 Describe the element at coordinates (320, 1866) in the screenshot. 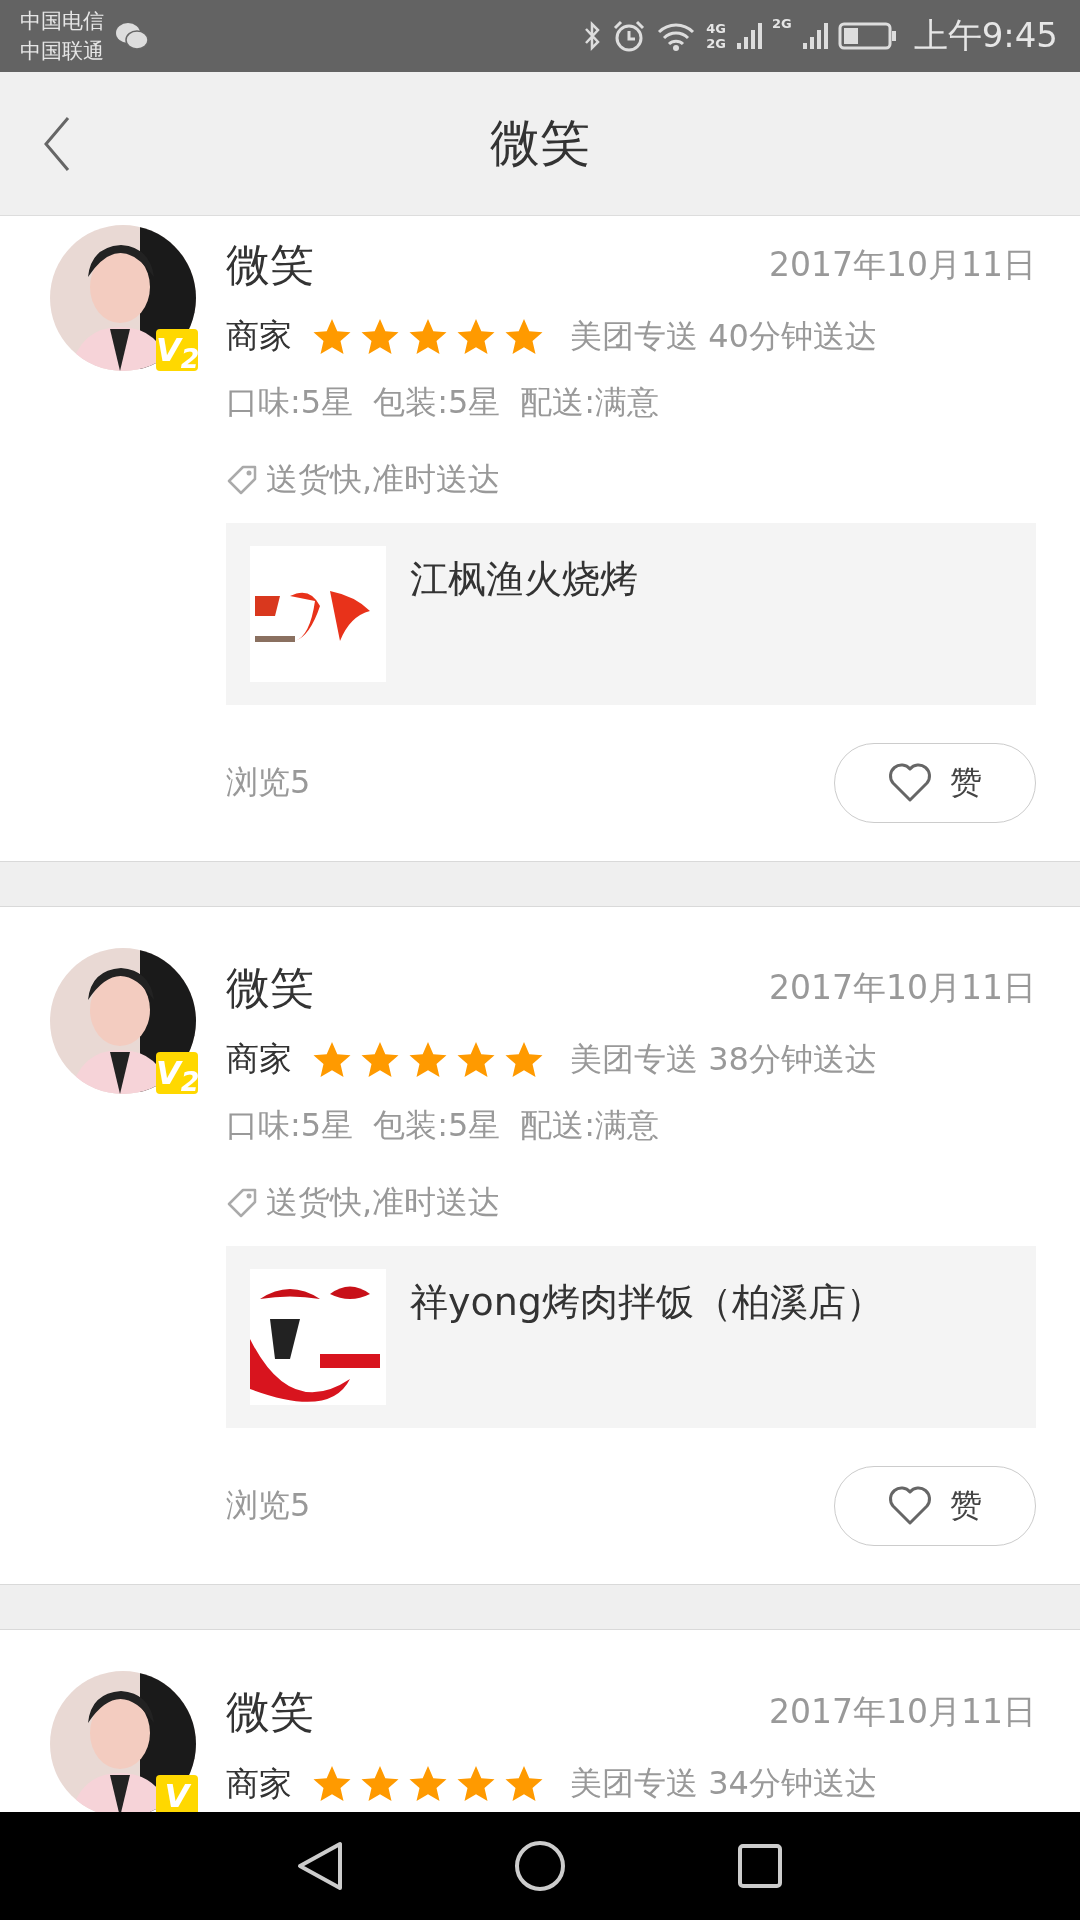

I see `back-triangle-icon` at that location.